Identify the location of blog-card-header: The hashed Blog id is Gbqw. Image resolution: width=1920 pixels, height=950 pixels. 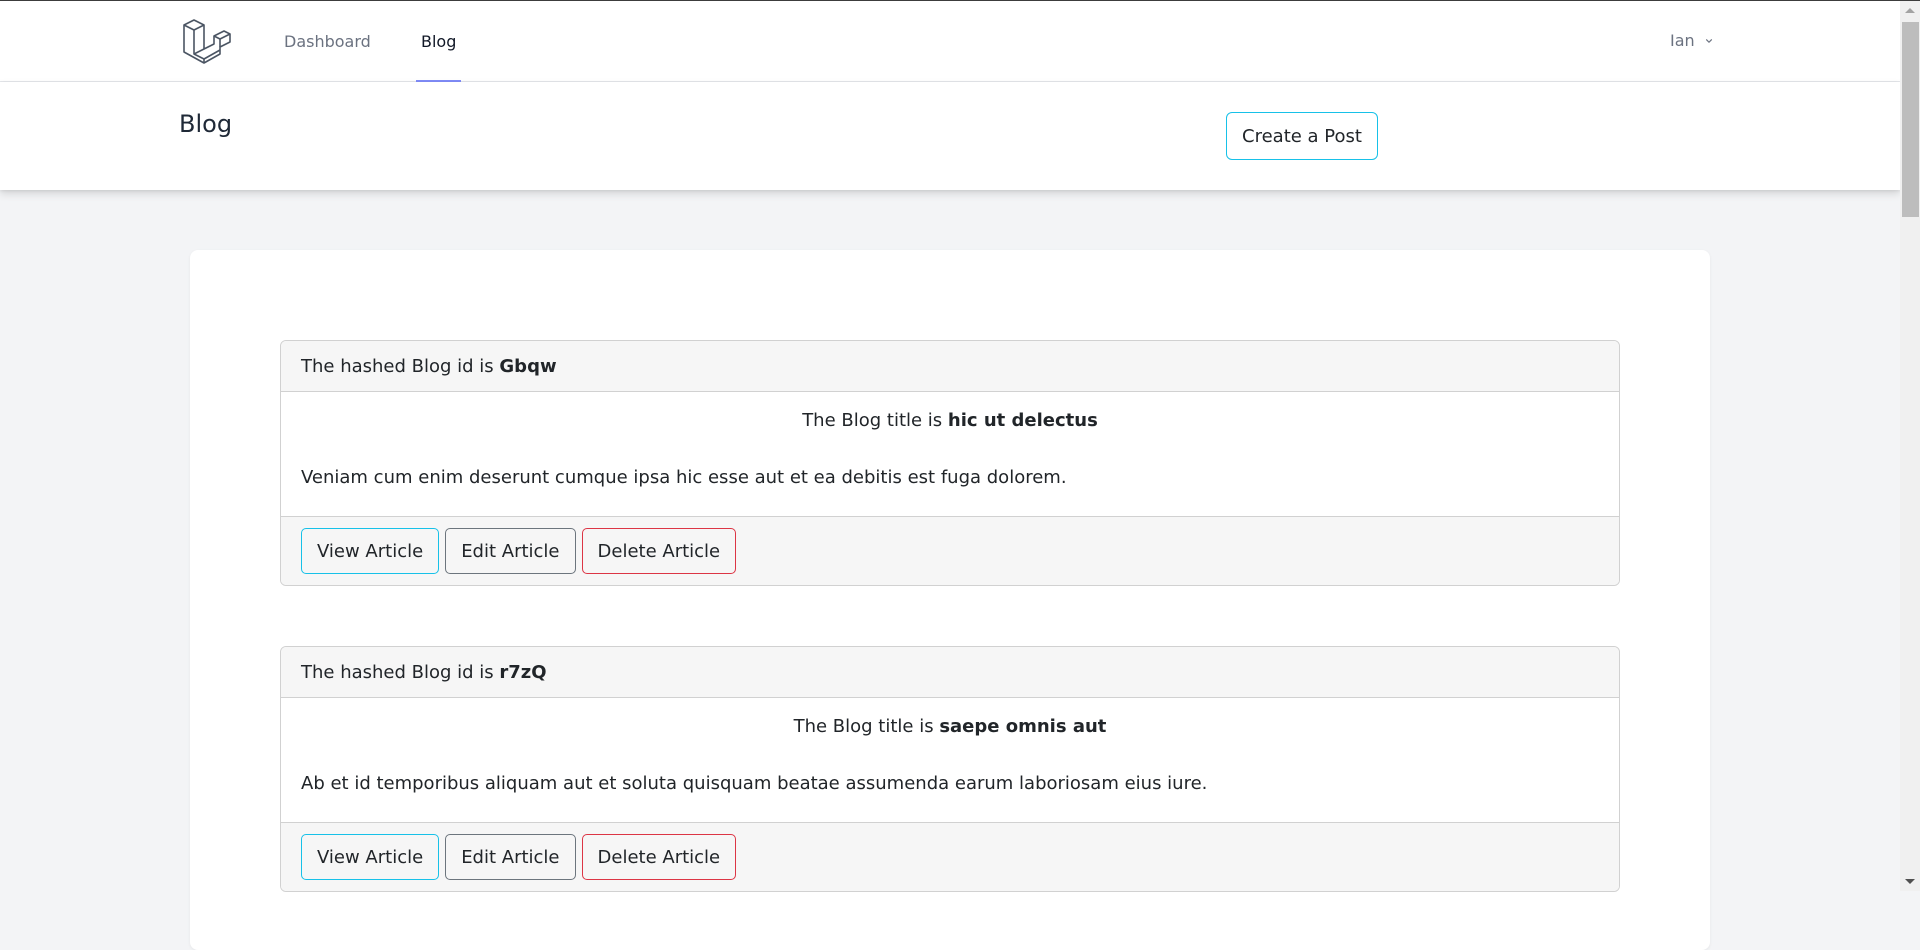
(950, 366).